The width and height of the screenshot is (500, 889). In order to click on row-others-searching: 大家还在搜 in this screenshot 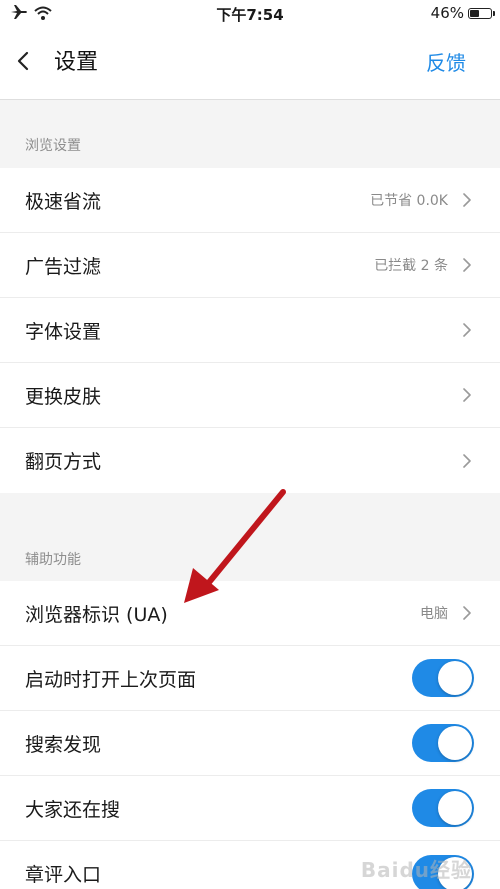, I will do `click(250, 808)`.